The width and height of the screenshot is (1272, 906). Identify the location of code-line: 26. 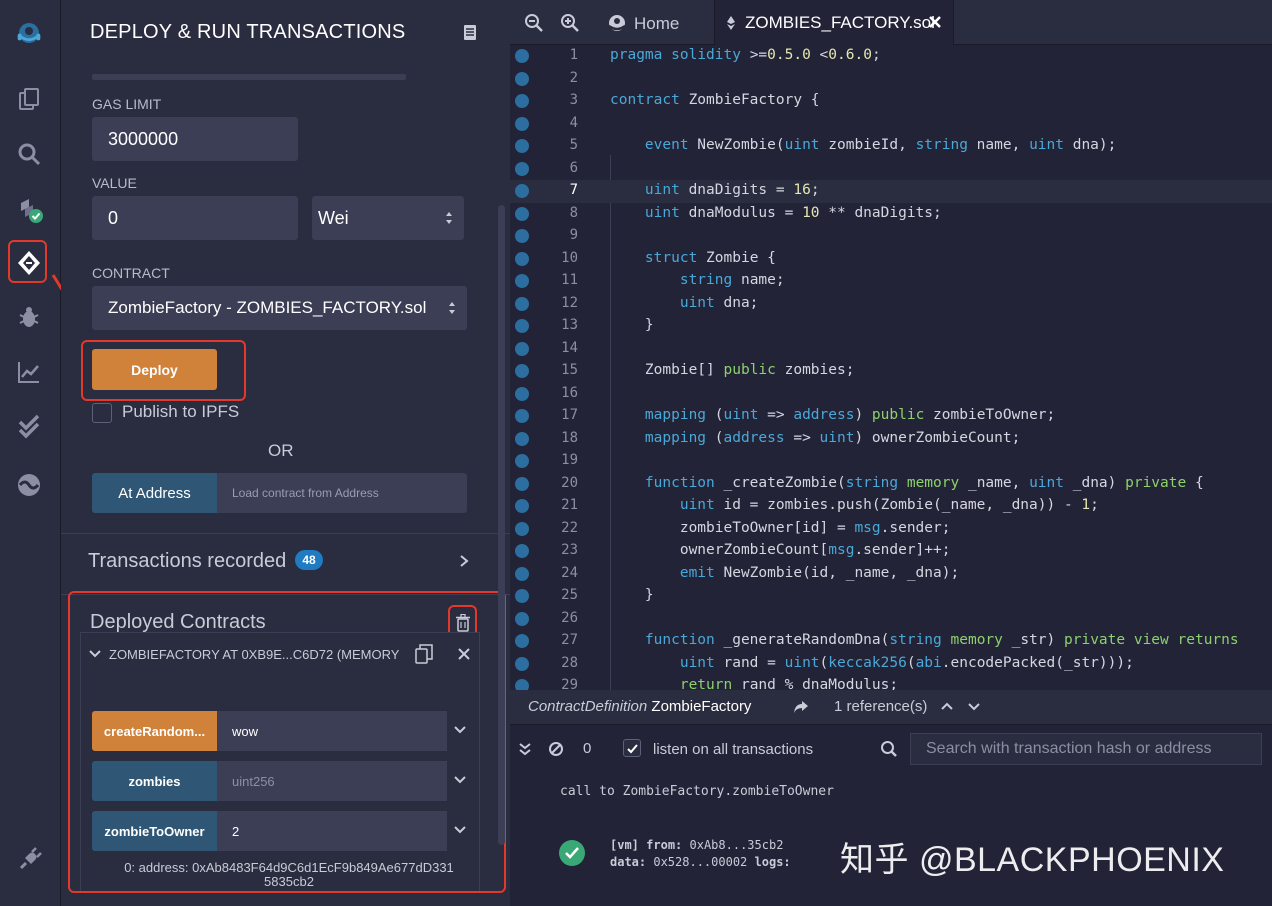
(891, 619).